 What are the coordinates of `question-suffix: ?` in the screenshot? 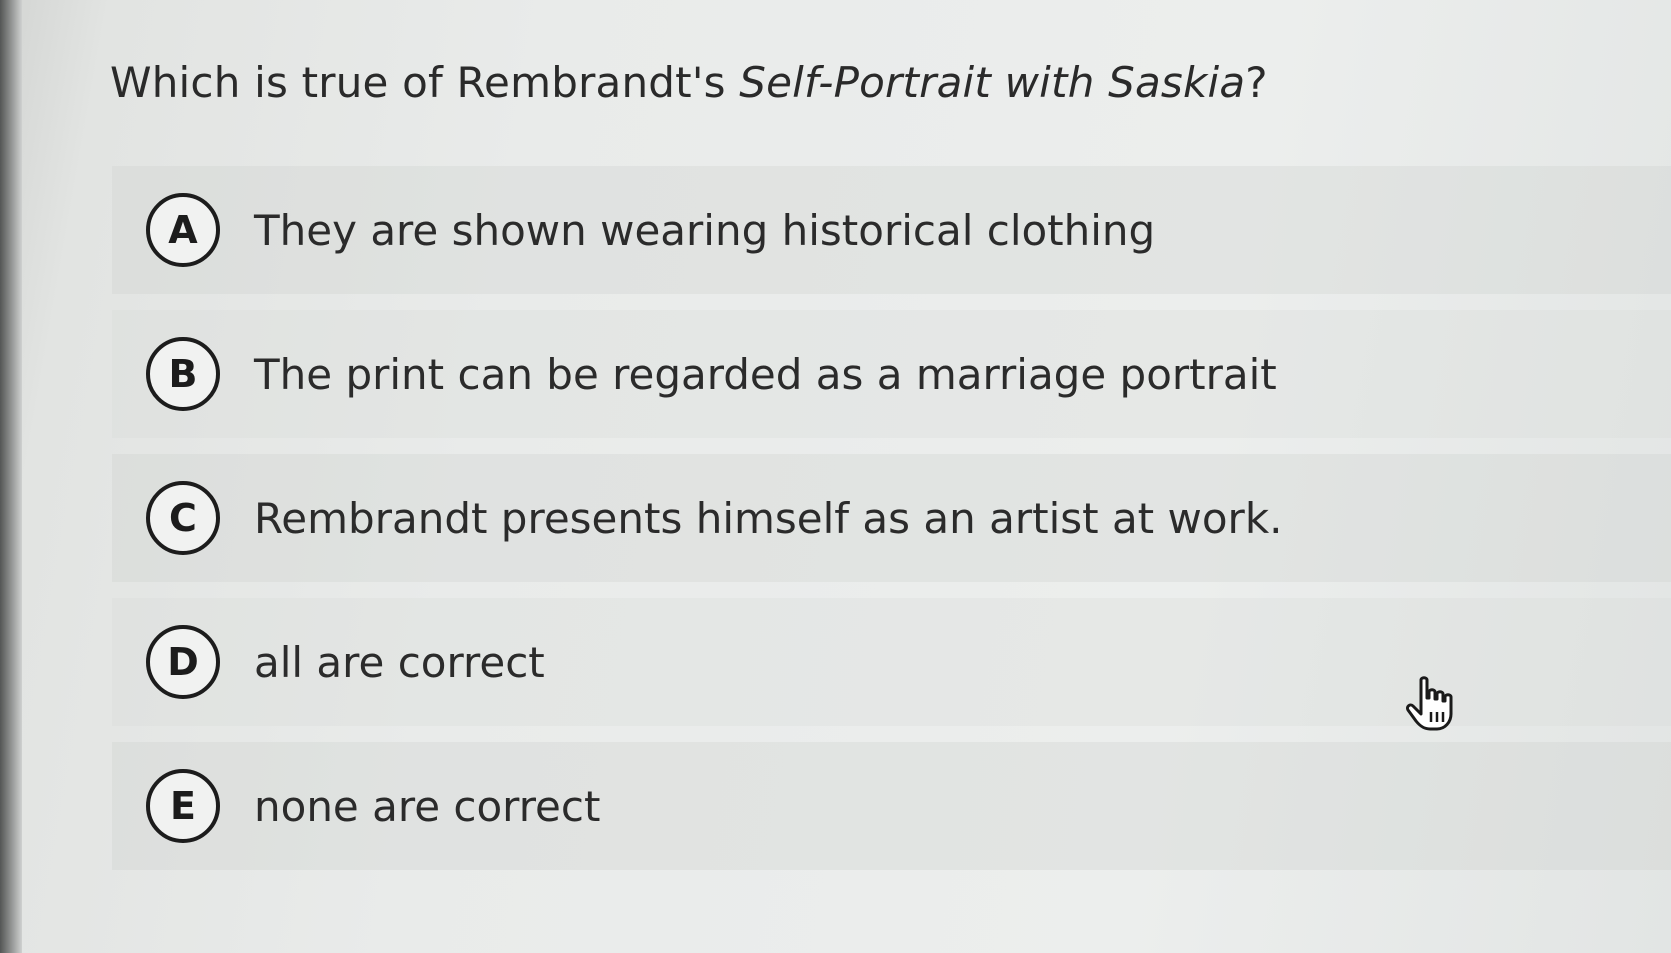 It's located at (1256, 82).